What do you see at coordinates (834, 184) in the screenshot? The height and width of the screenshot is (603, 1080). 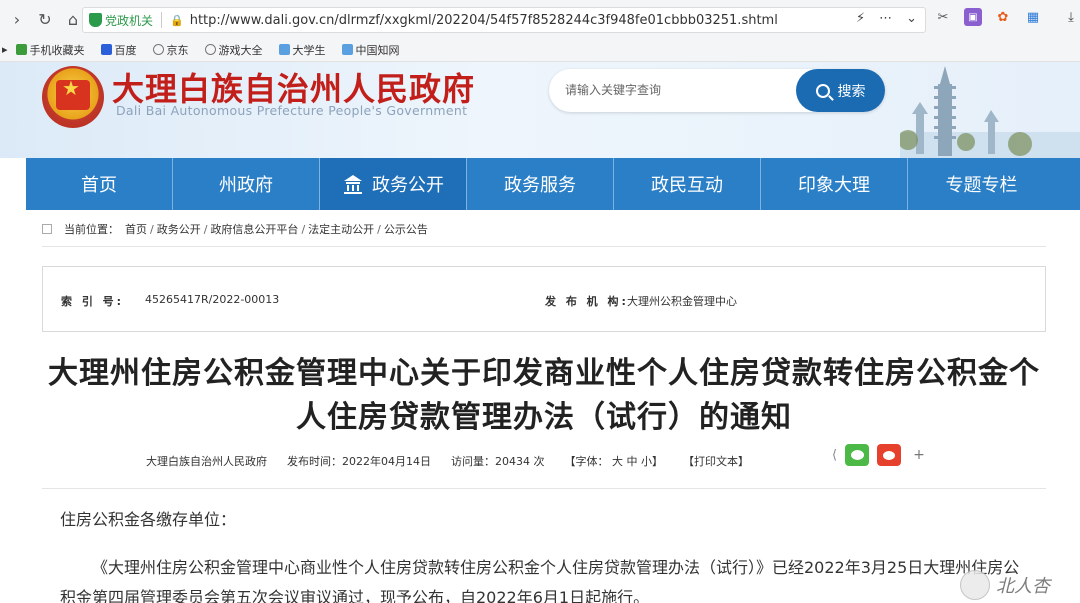 I see `nav-item-impression-dali: 印象大理` at bounding box center [834, 184].